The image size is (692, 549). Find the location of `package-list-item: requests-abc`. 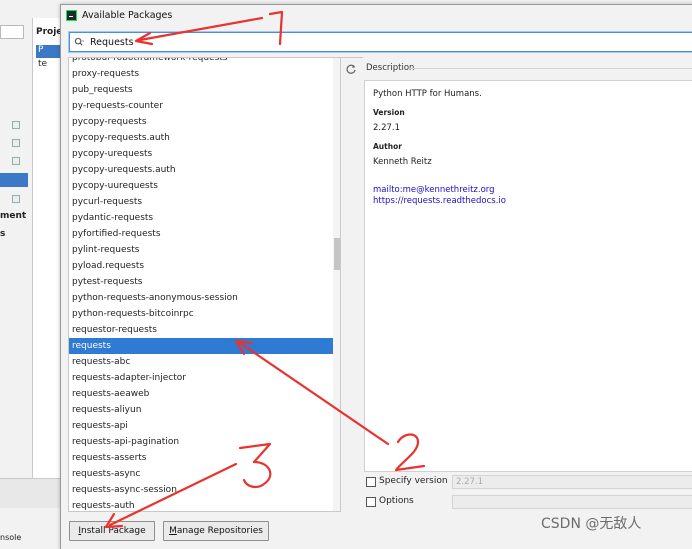

package-list-item: requests-abc is located at coordinates (201, 362).